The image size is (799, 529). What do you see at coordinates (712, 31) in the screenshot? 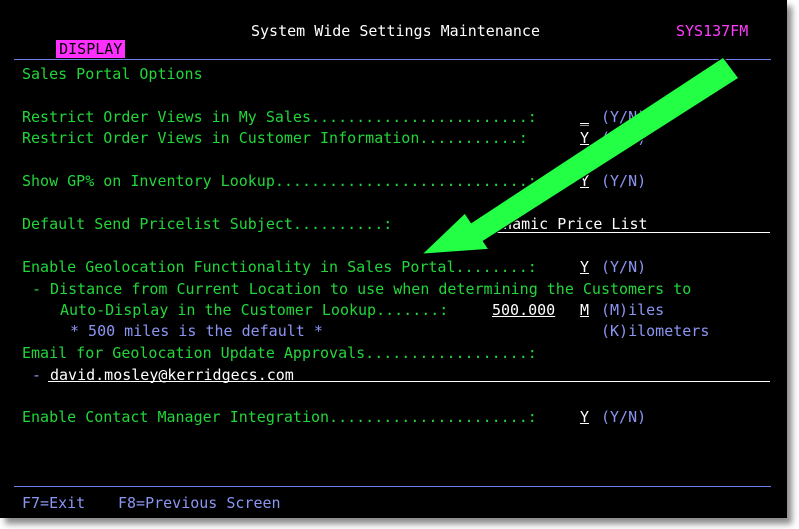
I see `program-id: SYS137FM` at bounding box center [712, 31].